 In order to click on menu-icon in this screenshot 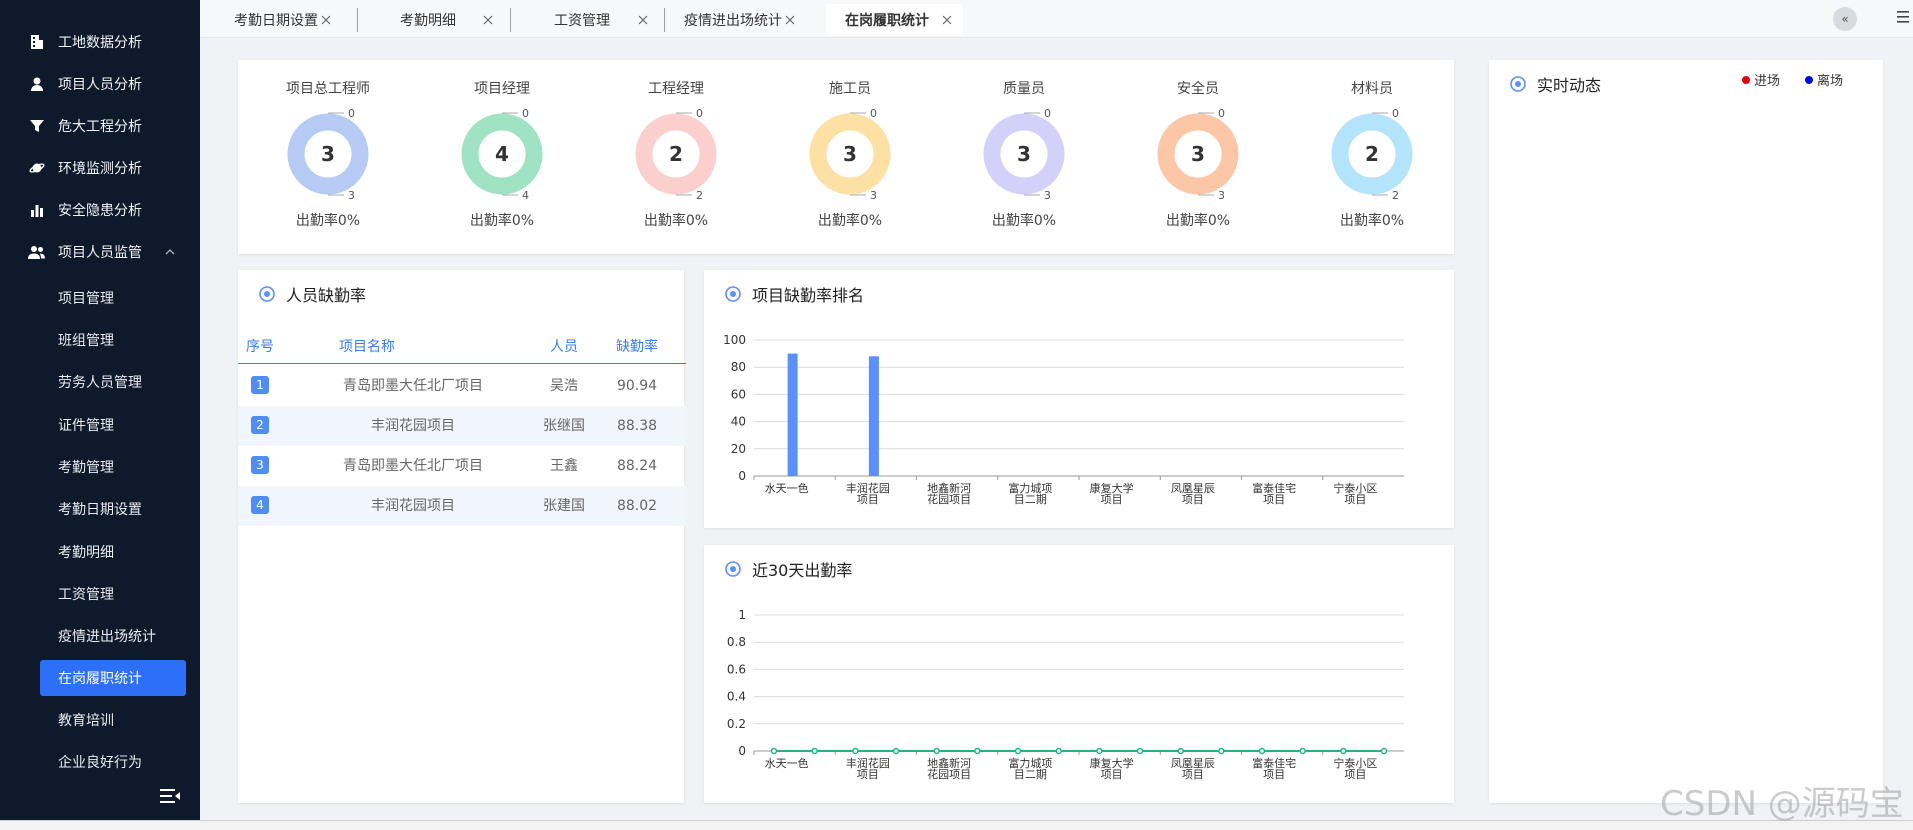, I will do `click(1903, 17)`.